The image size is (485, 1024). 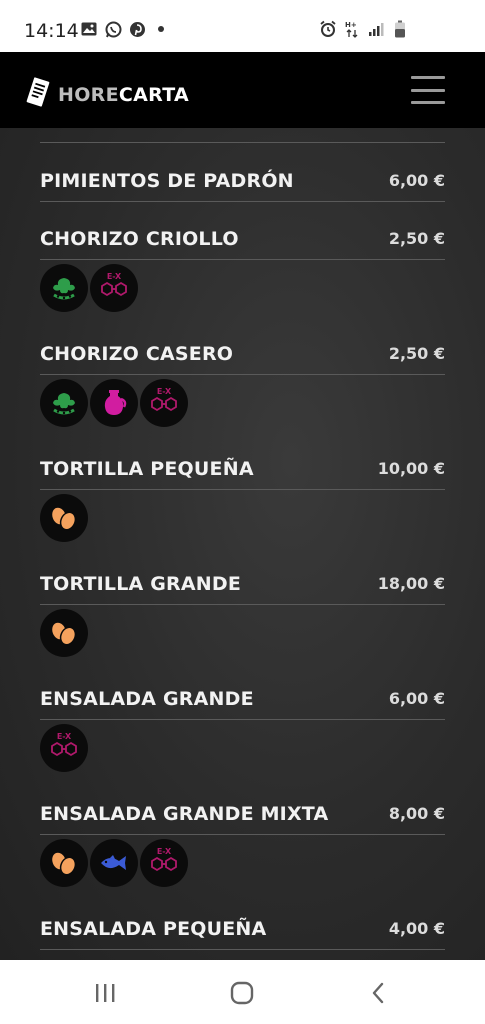 What do you see at coordinates (114, 403) in the screenshot?
I see `milk-allergen-icon` at bounding box center [114, 403].